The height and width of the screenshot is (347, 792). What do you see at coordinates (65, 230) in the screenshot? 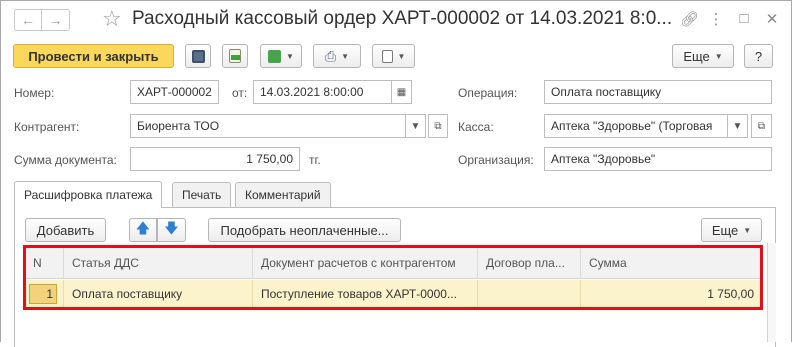
I see `add-row-button: Добавить` at bounding box center [65, 230].